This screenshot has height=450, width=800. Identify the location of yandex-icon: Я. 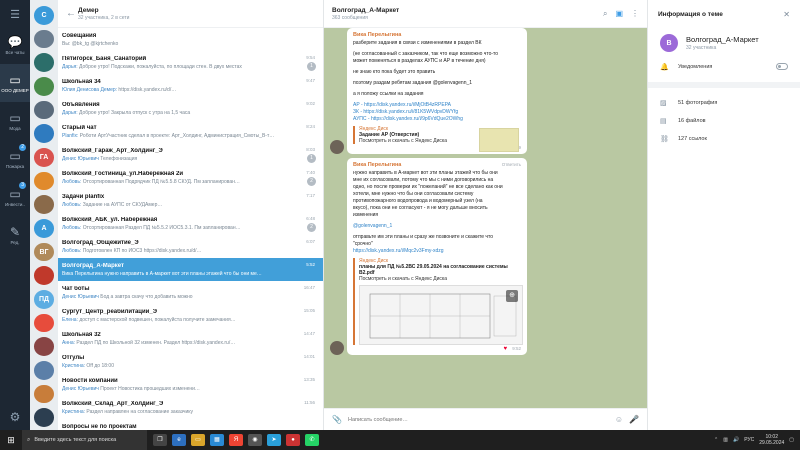
(236, 440).